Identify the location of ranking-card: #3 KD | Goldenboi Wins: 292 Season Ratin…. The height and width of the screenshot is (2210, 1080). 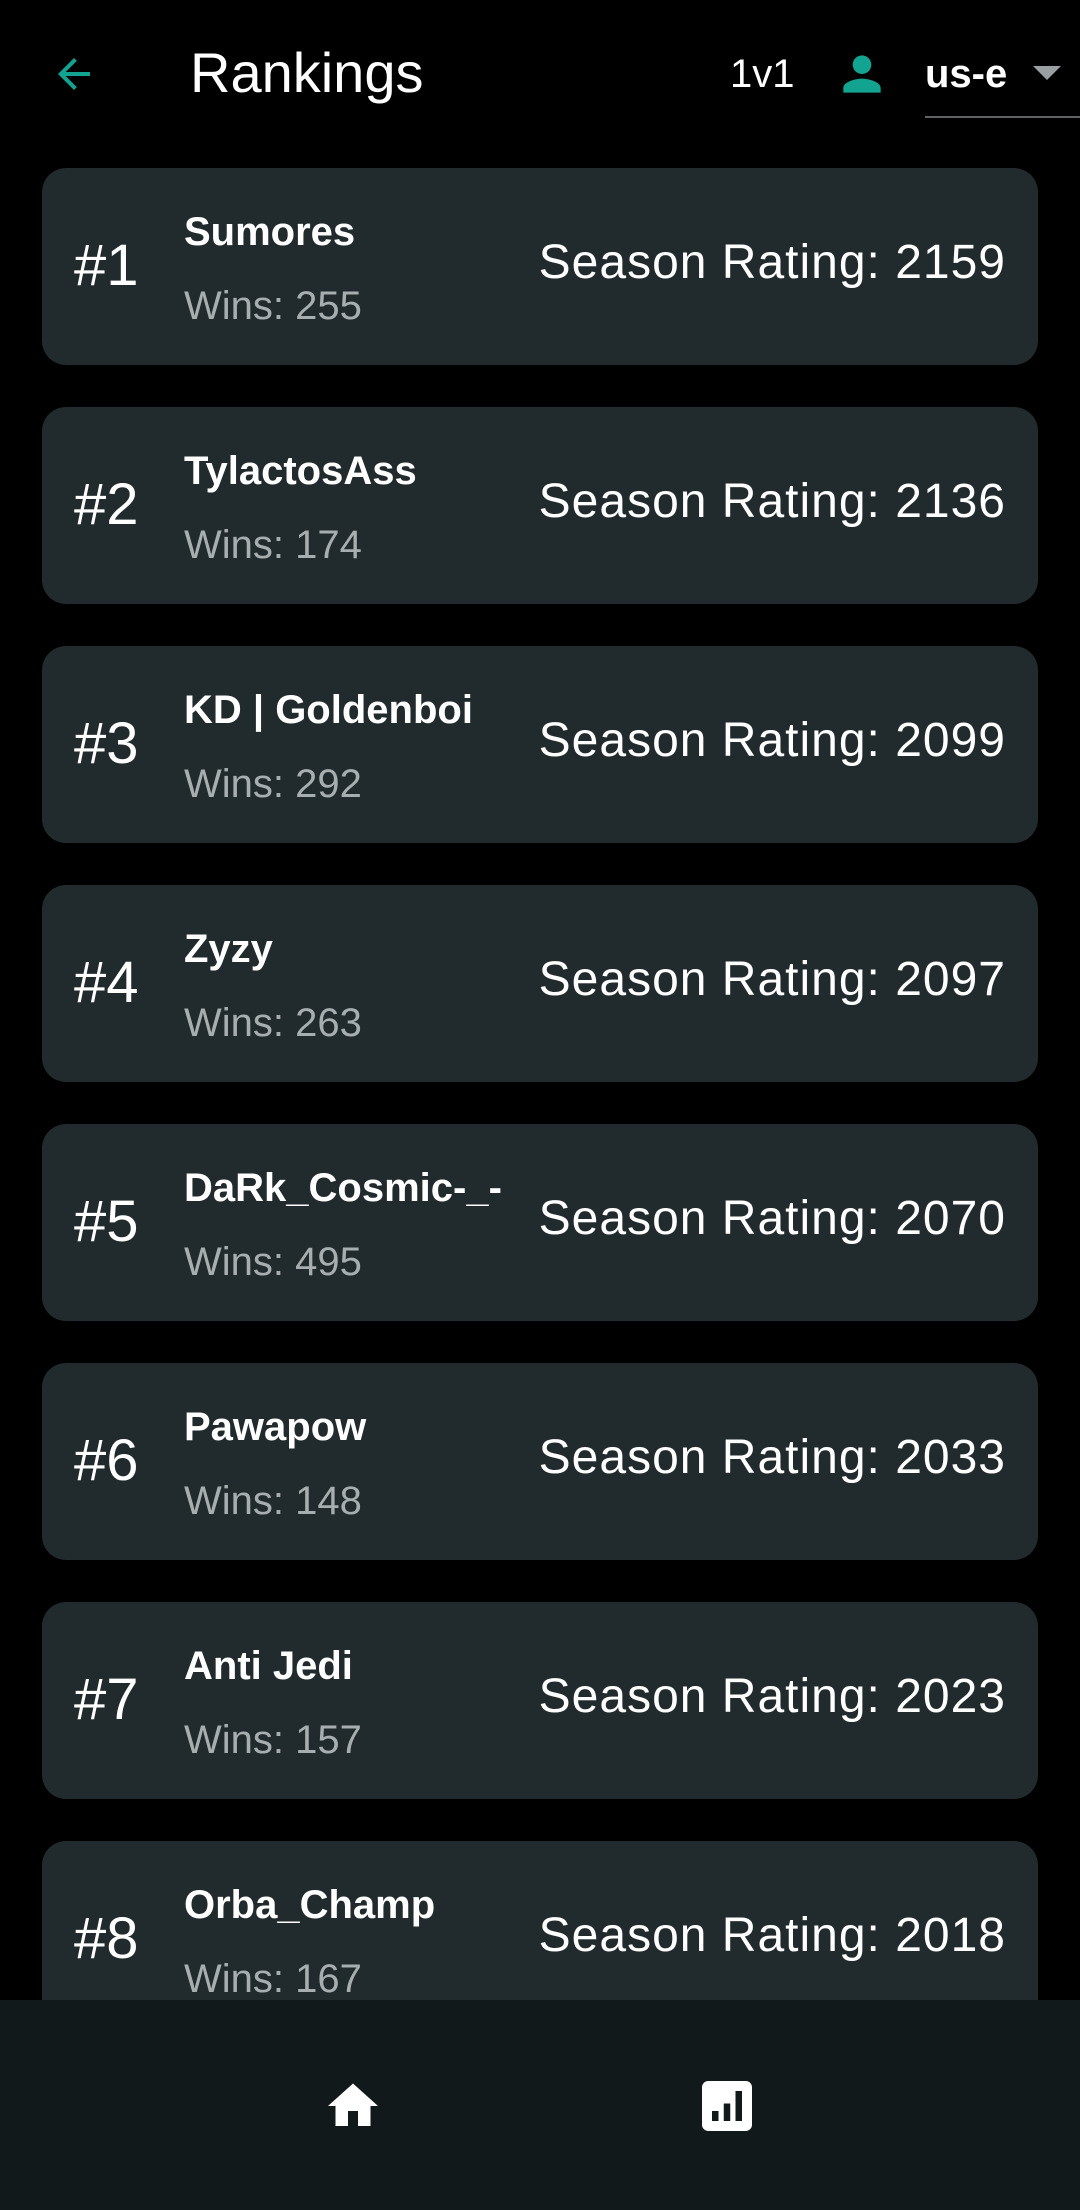
(540, 744).